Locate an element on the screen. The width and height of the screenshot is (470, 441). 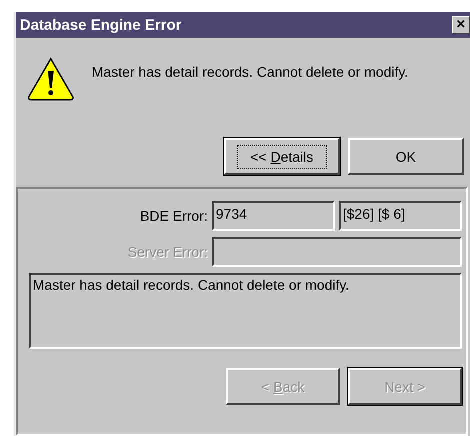
dialog-button: OK is located at coordinates (406, 156).